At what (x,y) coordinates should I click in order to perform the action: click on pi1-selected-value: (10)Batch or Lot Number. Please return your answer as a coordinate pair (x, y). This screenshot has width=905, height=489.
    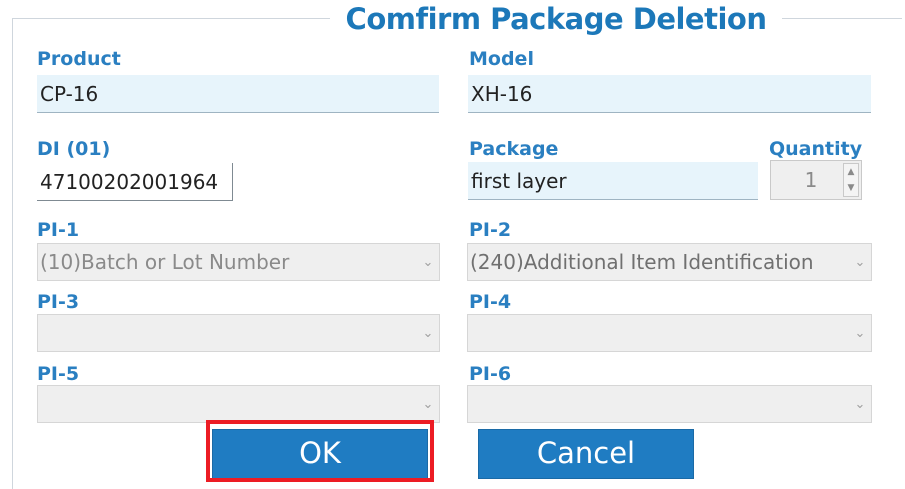
    Looking at the image, I should click on (165, 262).